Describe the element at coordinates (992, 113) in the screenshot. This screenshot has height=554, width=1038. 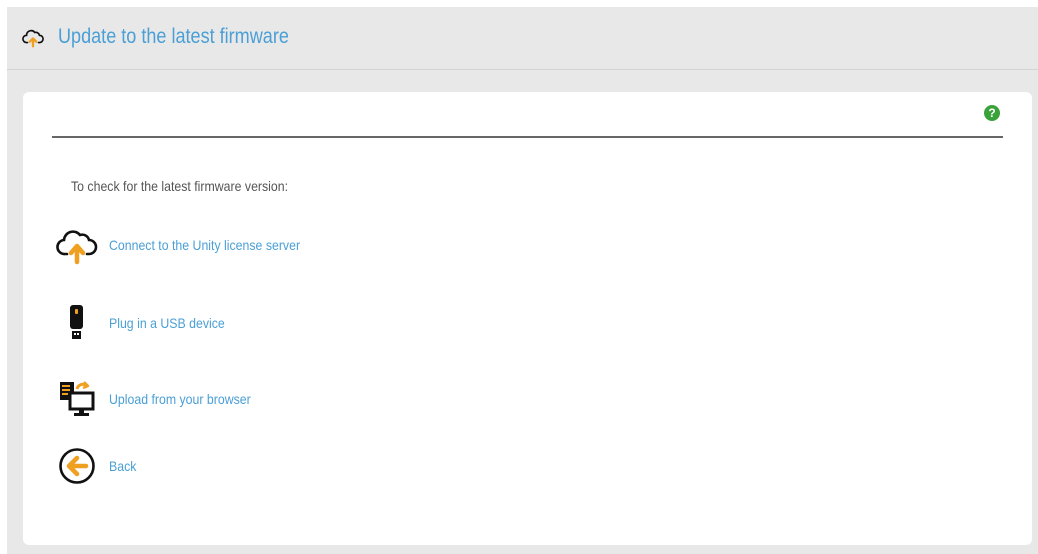
I see `help-icon: ?` at that location.